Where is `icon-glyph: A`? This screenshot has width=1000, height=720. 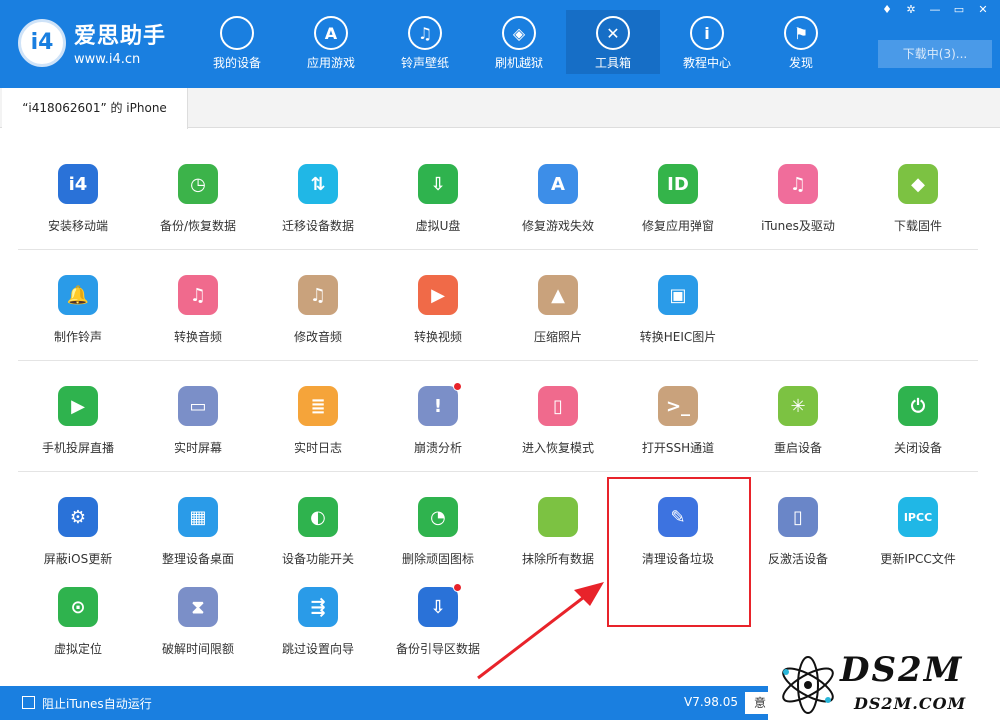 icon-glyph: A is located at coordinates (558, 184).